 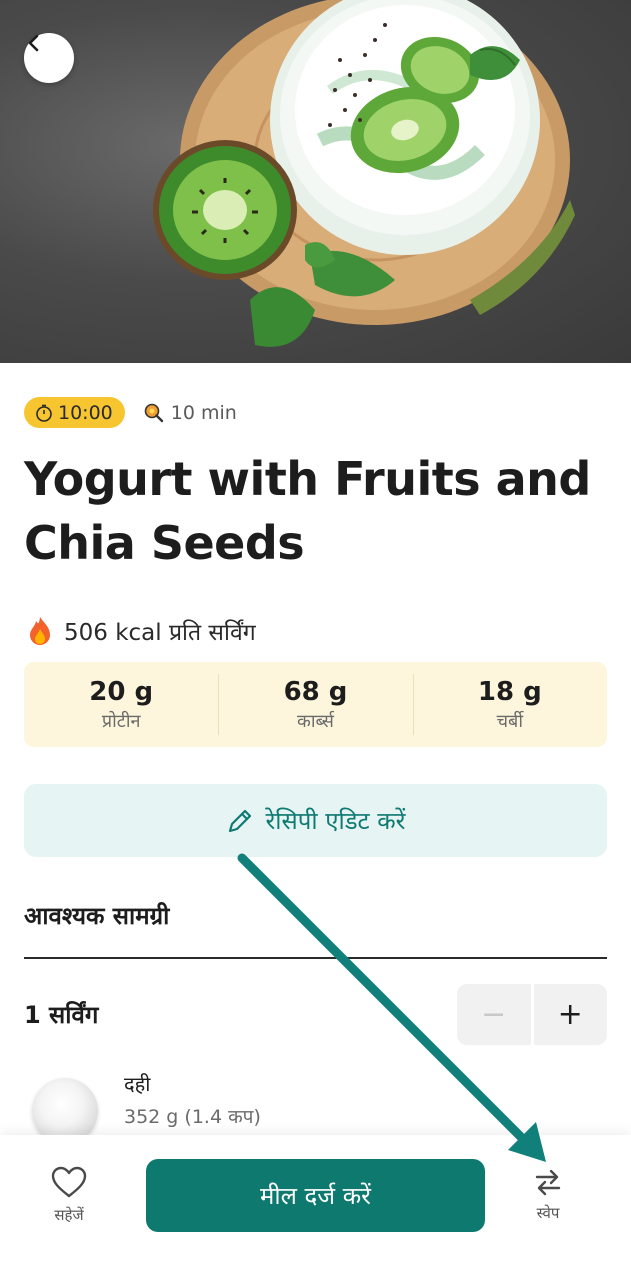 What do you see at coordinates (307, 511) in the screenshot?
I see `recipe-title: Yogurt with Fruits and Chia Seeds` at bounding box center [307, 511].